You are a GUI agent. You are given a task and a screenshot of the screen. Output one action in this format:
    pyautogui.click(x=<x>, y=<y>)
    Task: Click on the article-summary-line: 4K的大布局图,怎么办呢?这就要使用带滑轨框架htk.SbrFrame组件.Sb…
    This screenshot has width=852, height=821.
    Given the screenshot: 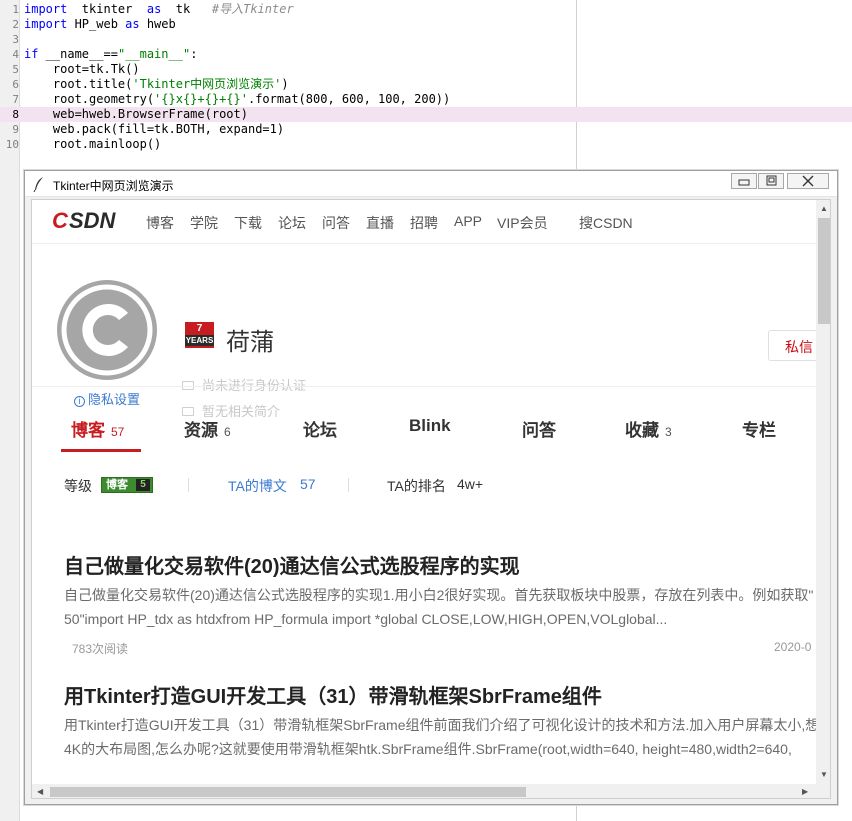 What is the action you would take?
    pyautogui.click(x=428, y=749)
    